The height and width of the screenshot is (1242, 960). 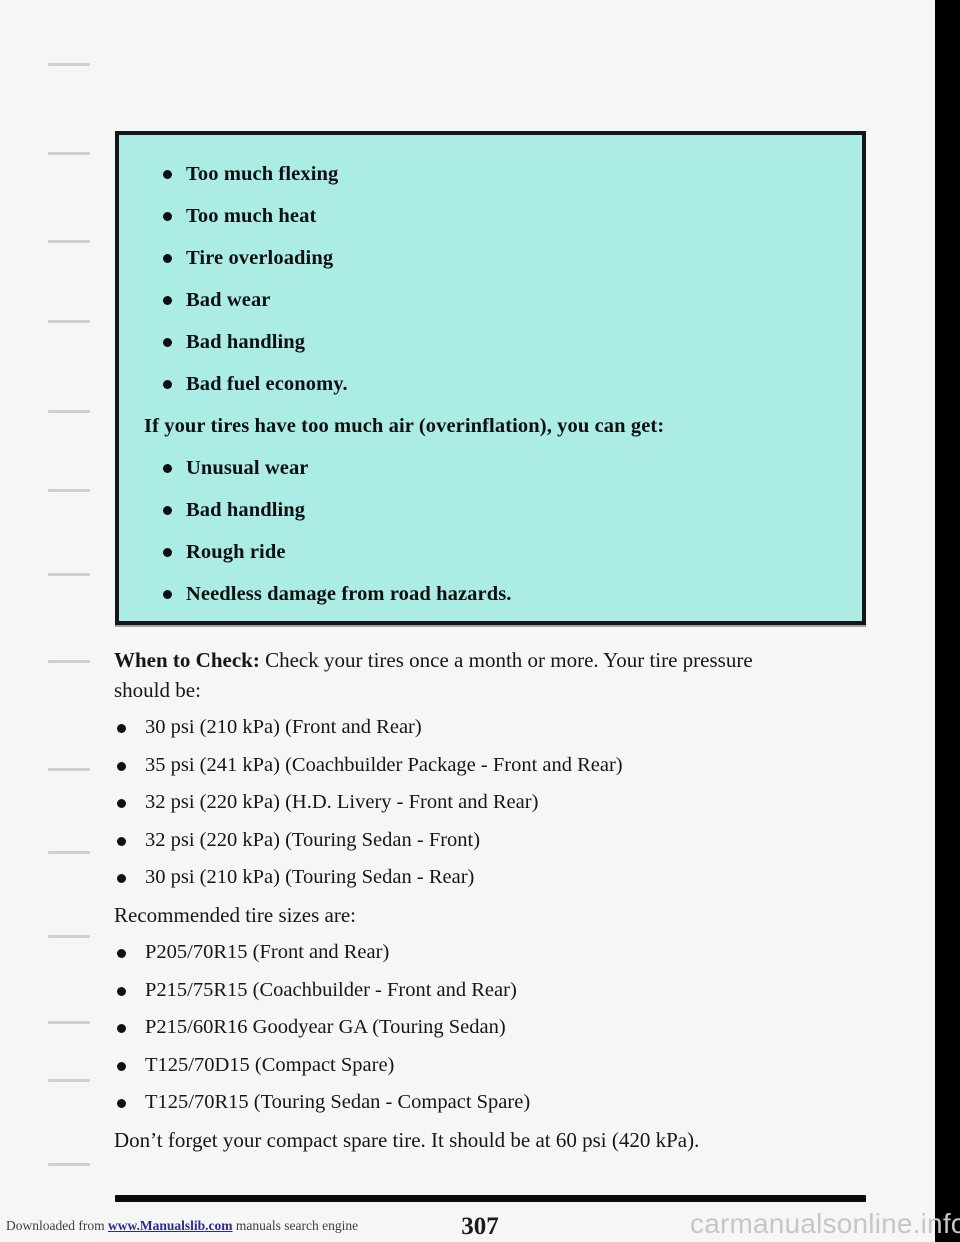 I want to click on list-item: Bad fuel economy., so click(x=490, y=384).